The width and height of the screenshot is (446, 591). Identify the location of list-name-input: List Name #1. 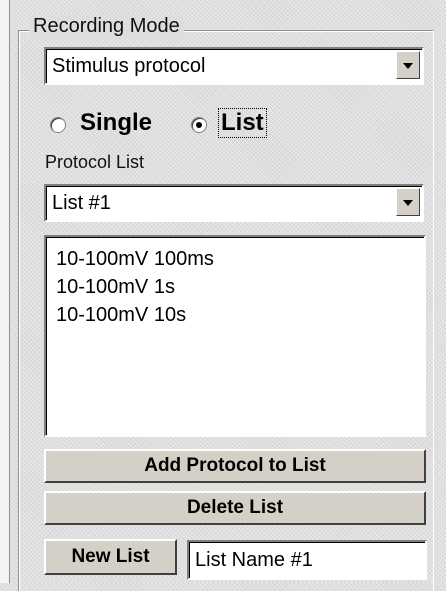
(307, 560).